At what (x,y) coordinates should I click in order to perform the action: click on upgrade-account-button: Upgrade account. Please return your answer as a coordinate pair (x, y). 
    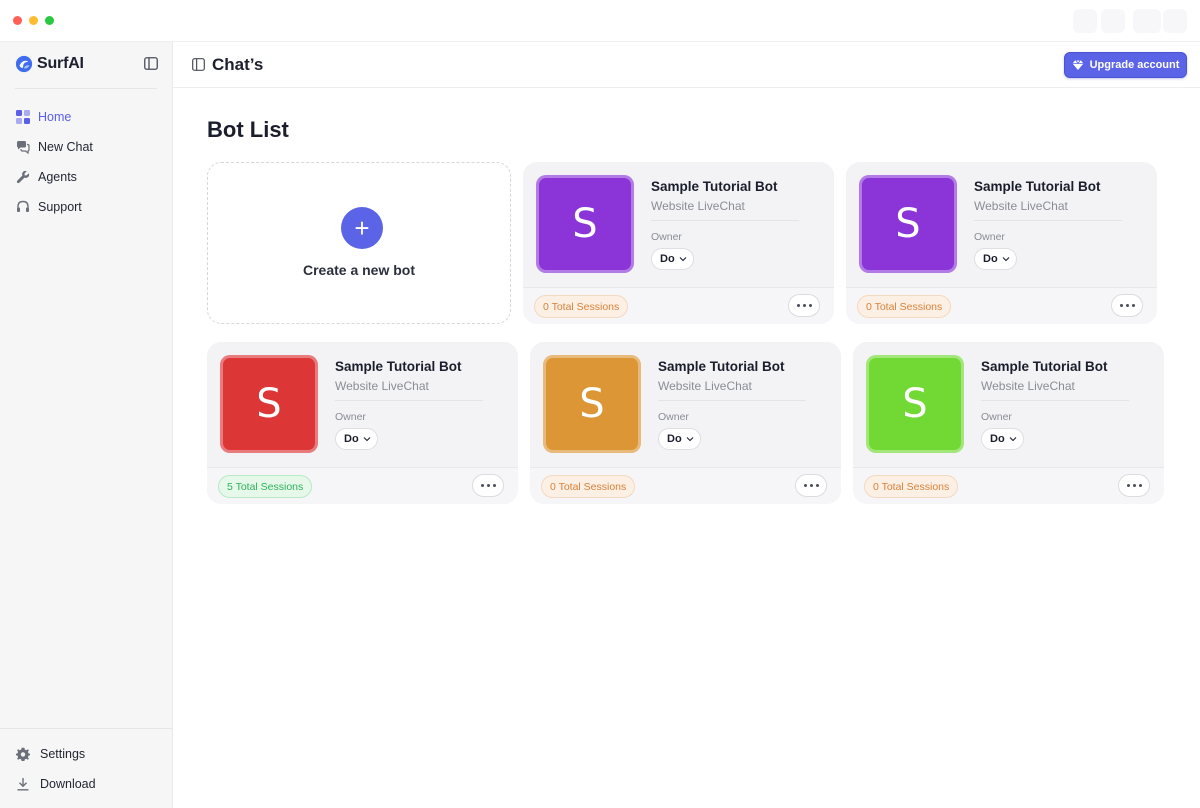
    Looking at the image, I should click on (1125, 65).